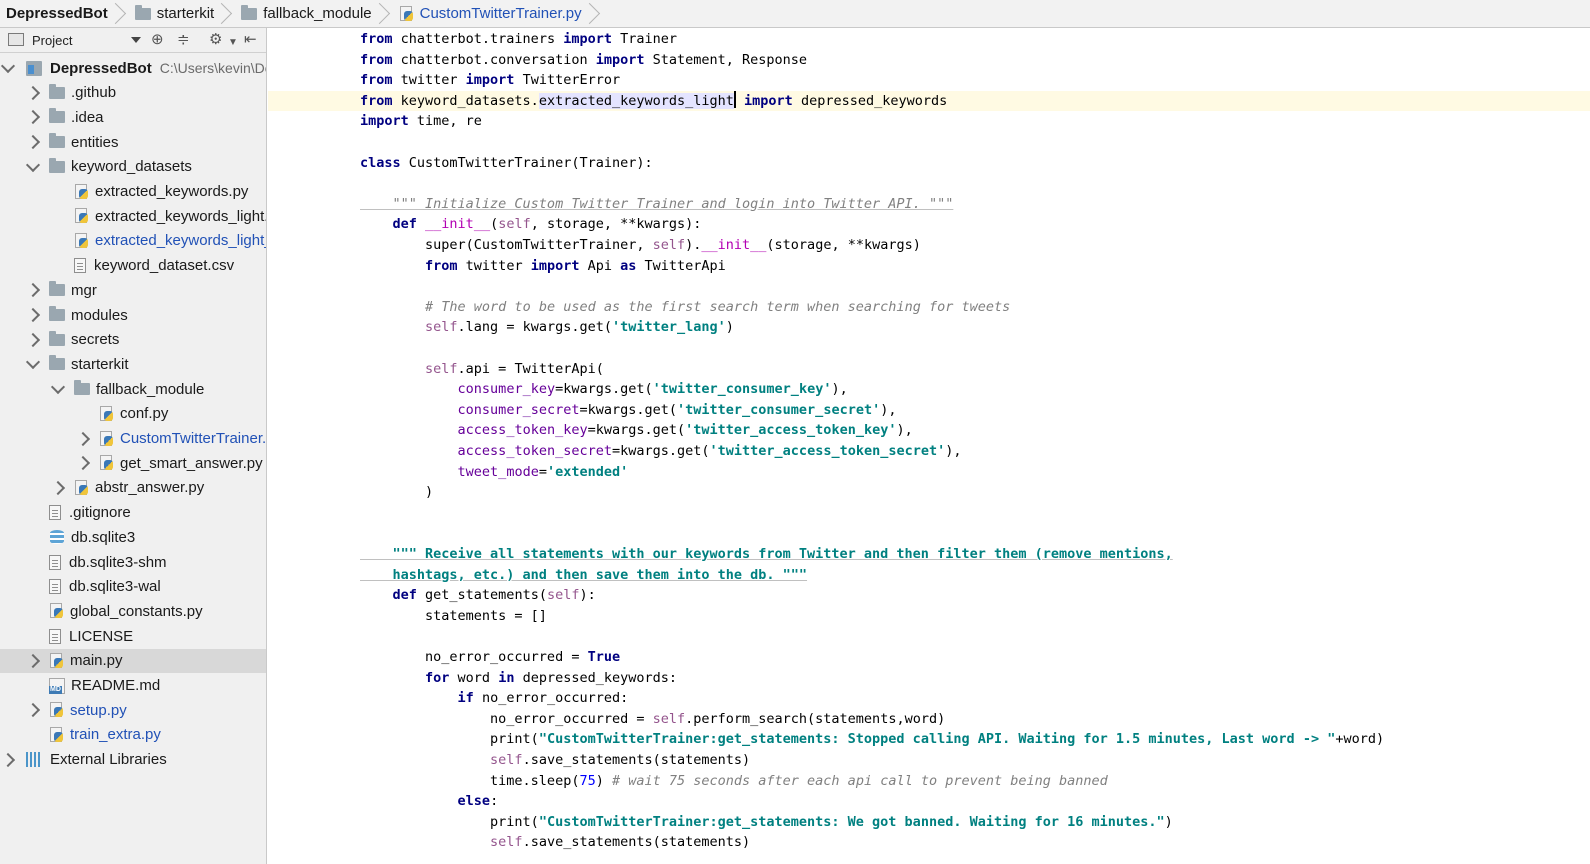 The width and height of the screenshot is (1590, 864). I want to click on breadcrumb-item: fallback_module, so click(313, 14).